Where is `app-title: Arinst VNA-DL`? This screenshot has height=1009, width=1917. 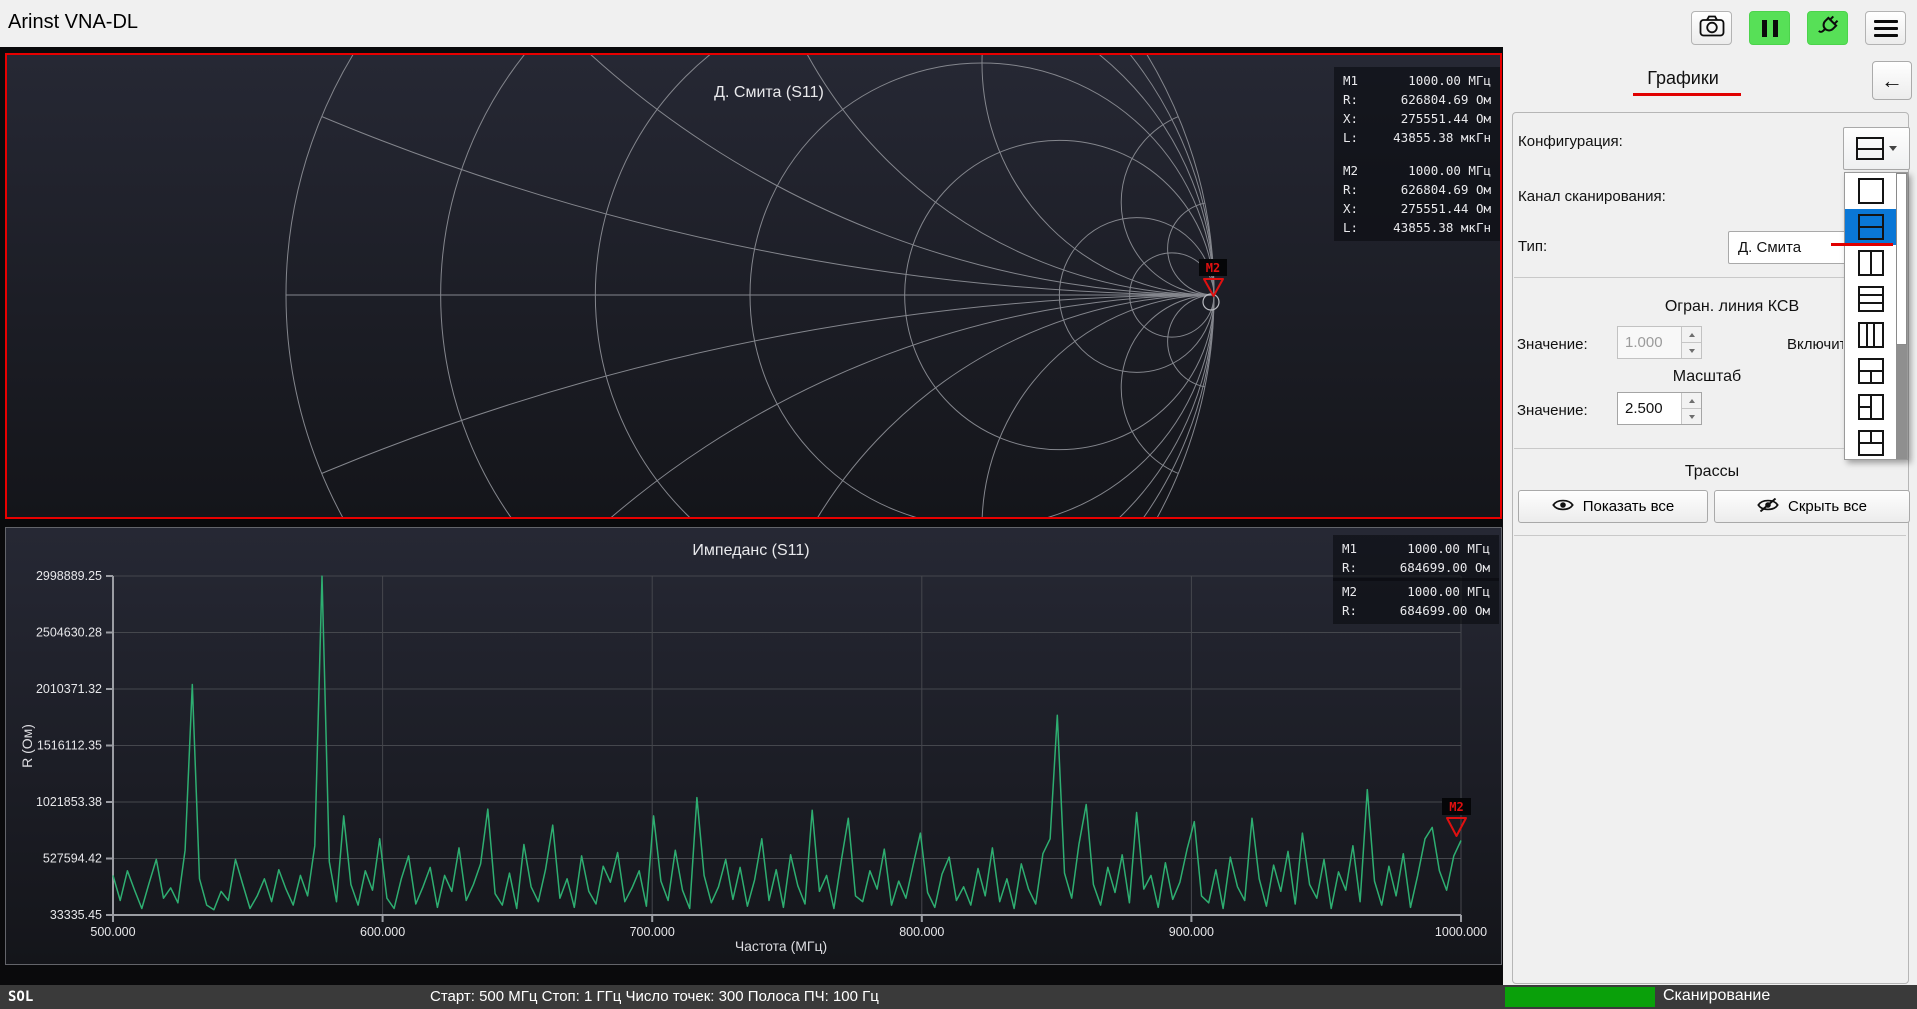 app-title: Arinst VNA-DL is located at coordinates (73, 22).